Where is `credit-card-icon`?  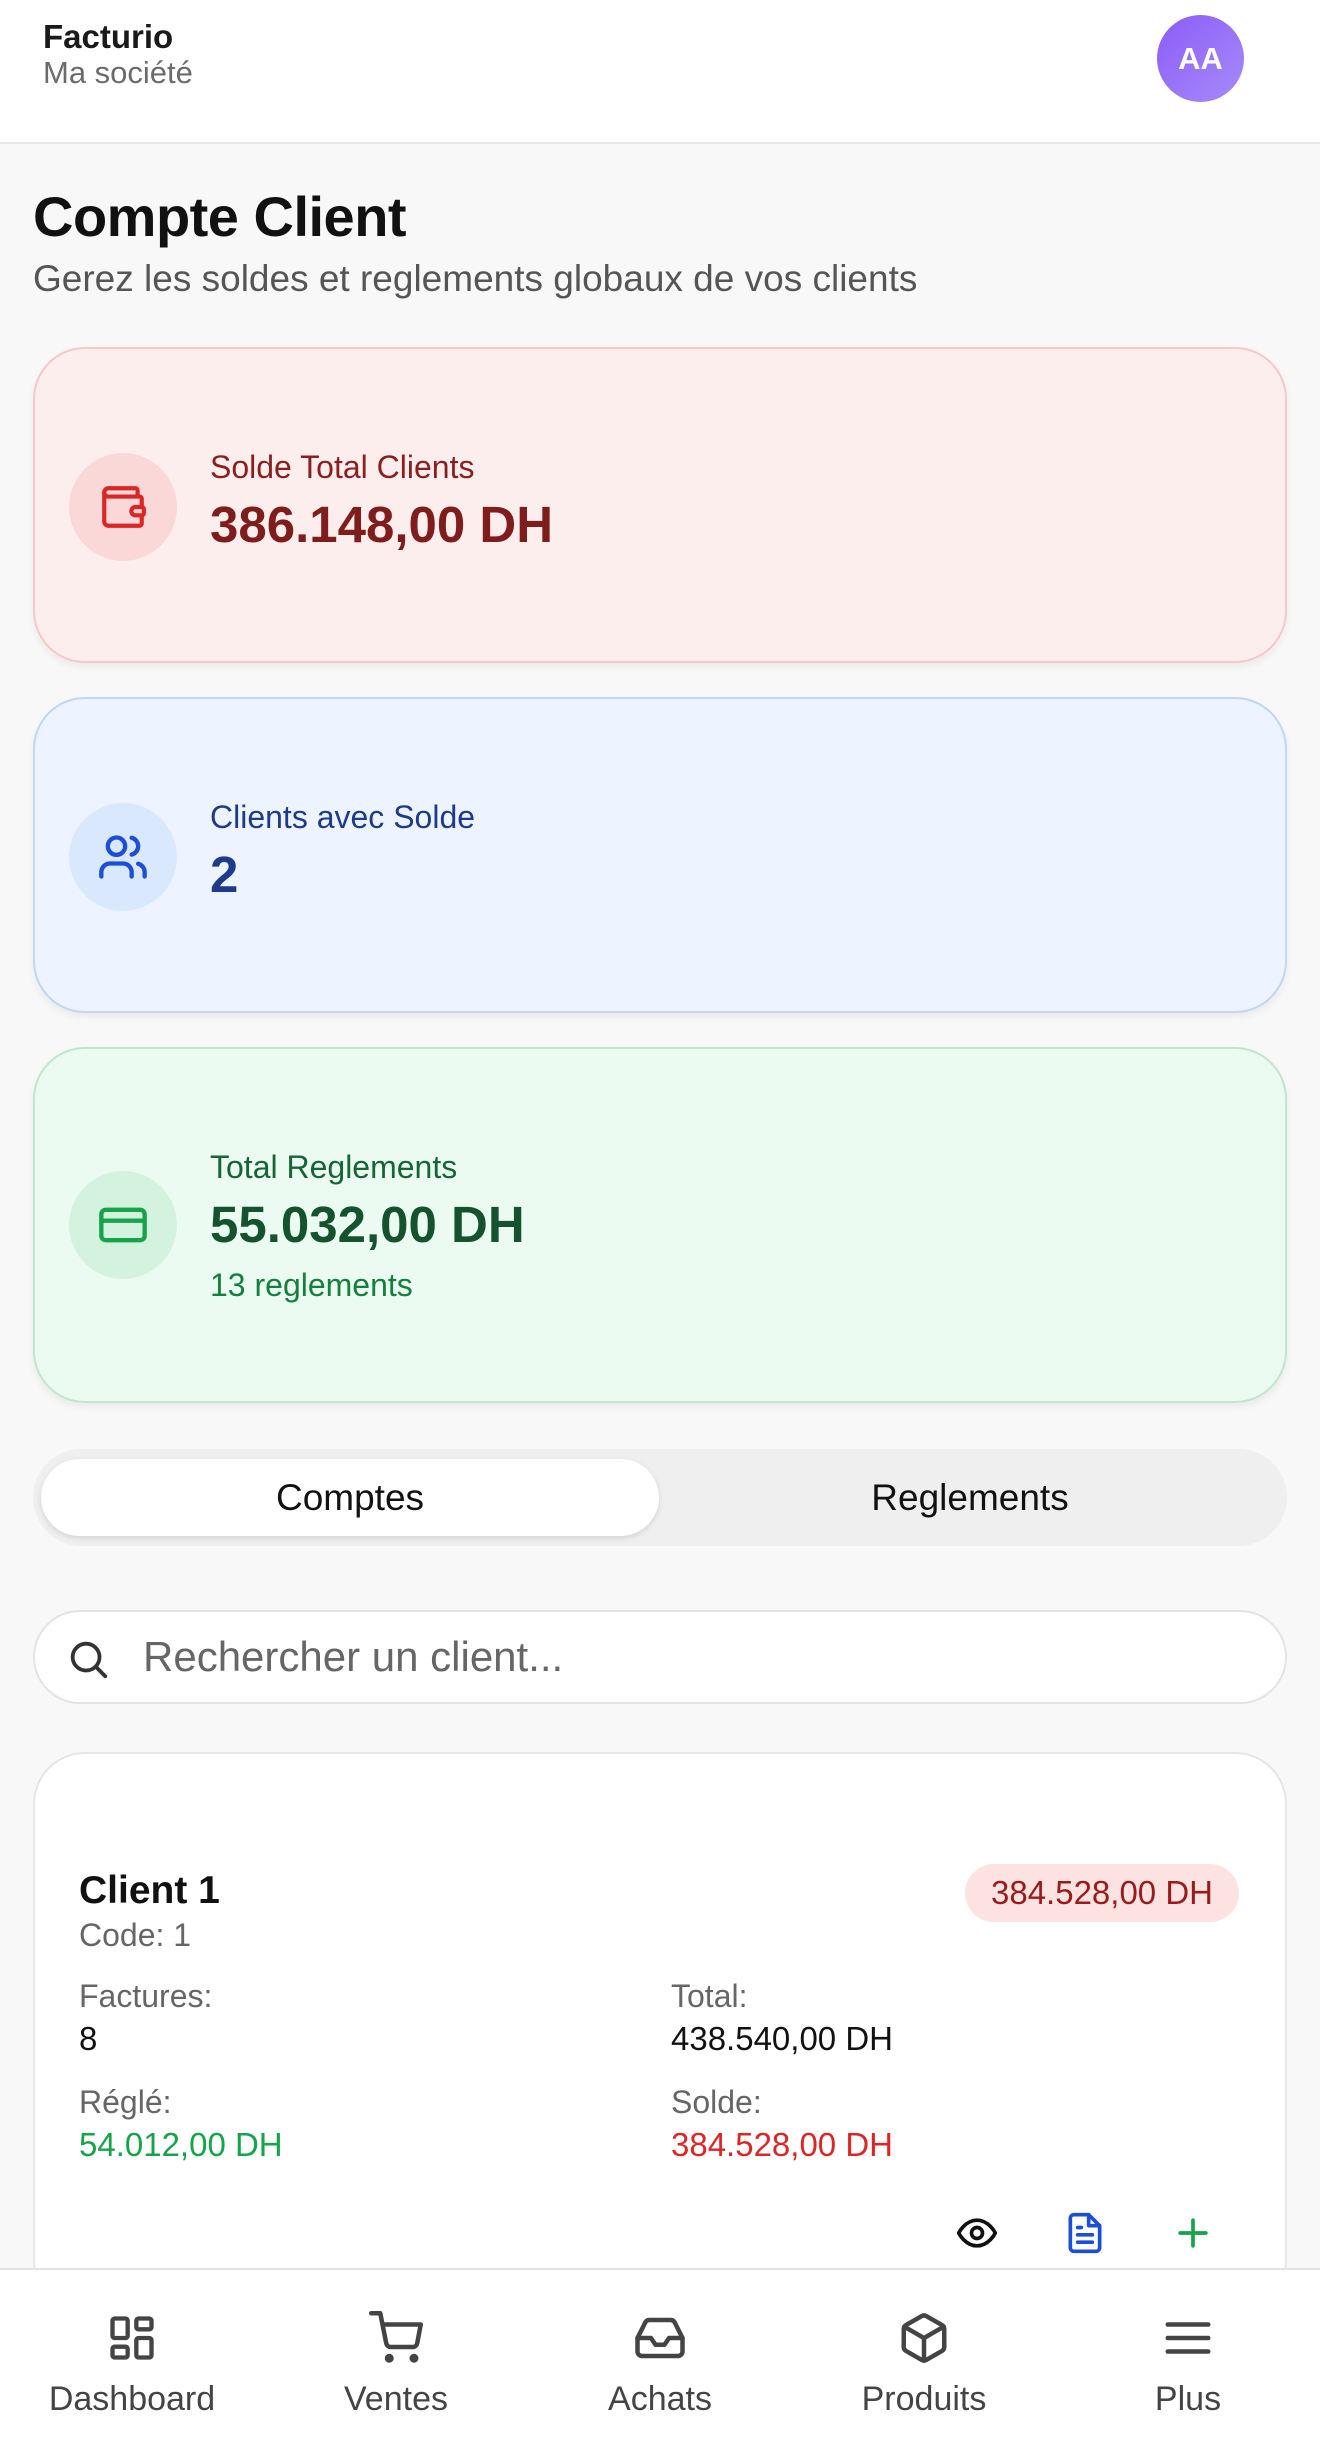 credit-card-icon is located at coordinates (123, 1225).